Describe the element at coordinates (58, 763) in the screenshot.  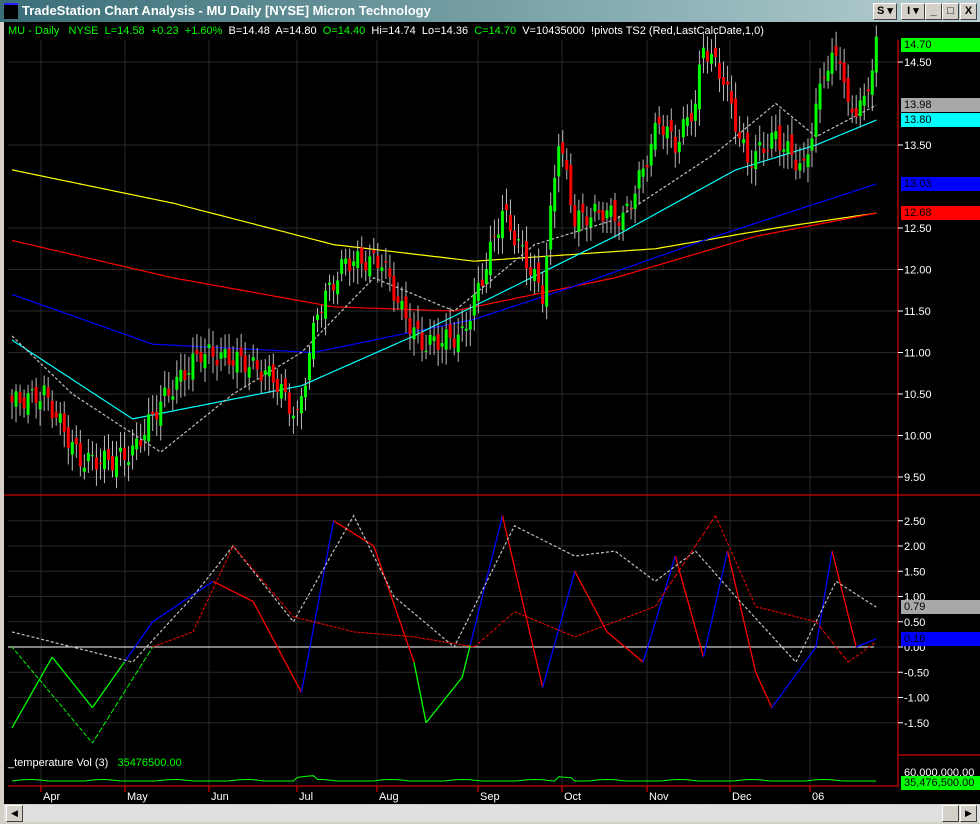
I see `volume-name: _temperature Vol (3)` at that location.